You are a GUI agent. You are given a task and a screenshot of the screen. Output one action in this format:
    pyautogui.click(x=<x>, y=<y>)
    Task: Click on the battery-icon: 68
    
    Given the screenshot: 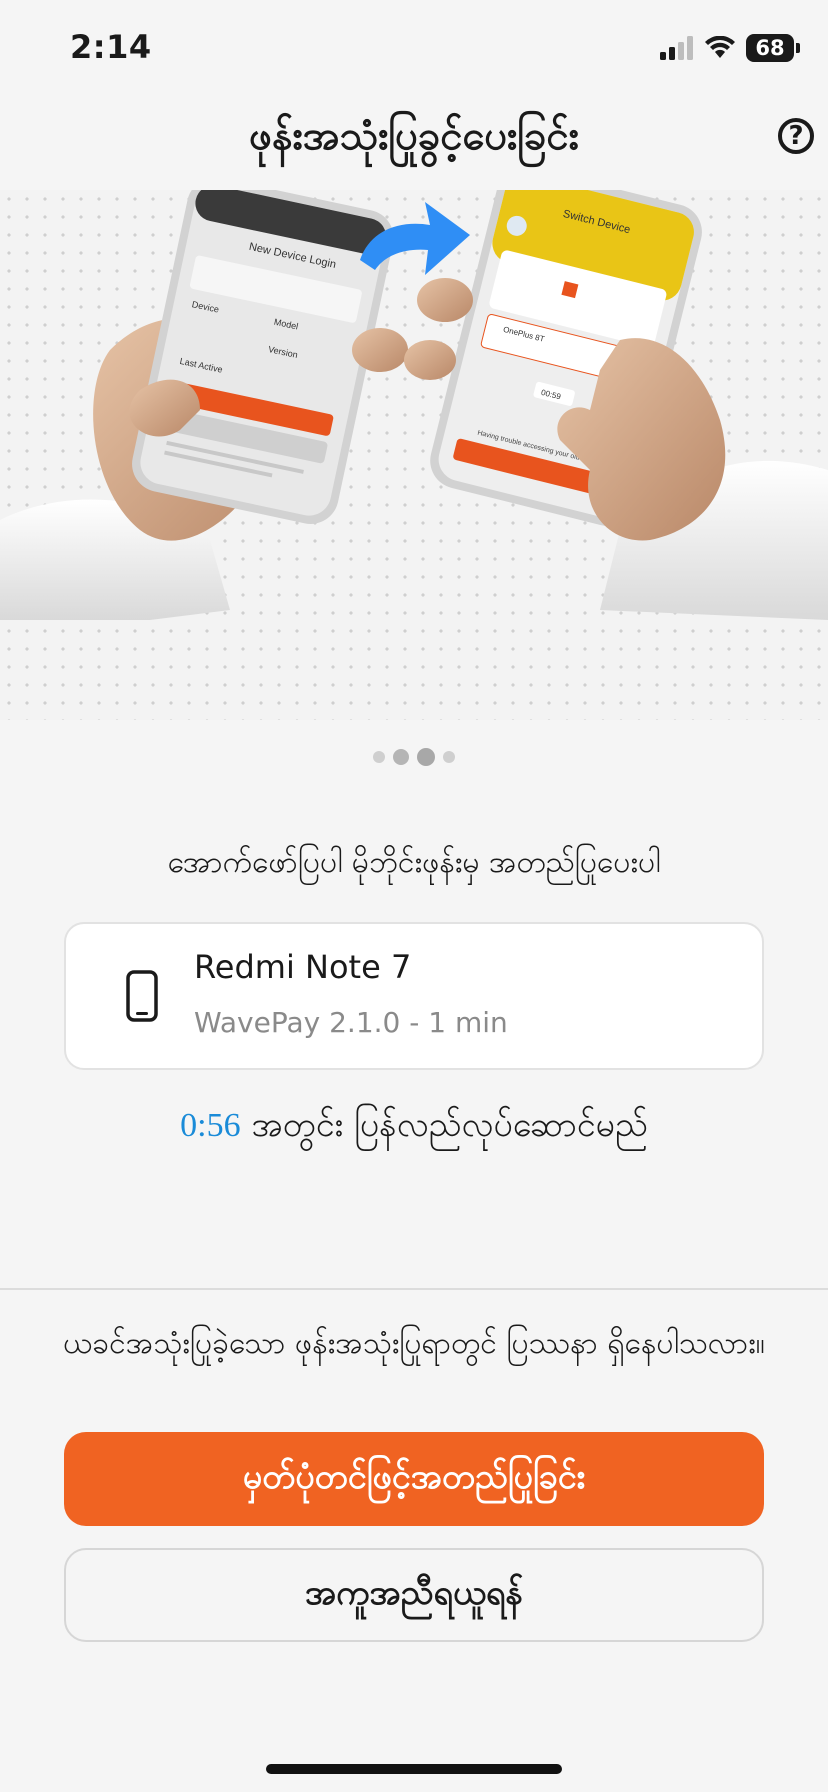 What is the action you would take?
    pyautogui.click(x=773, y=48)
    